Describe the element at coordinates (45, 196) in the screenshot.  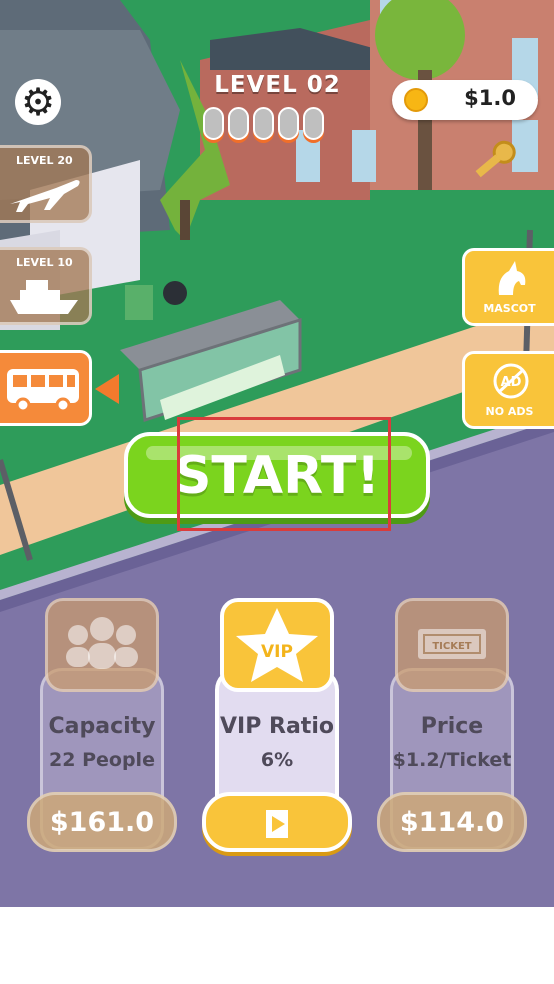
I see `plane-icon` at that location.